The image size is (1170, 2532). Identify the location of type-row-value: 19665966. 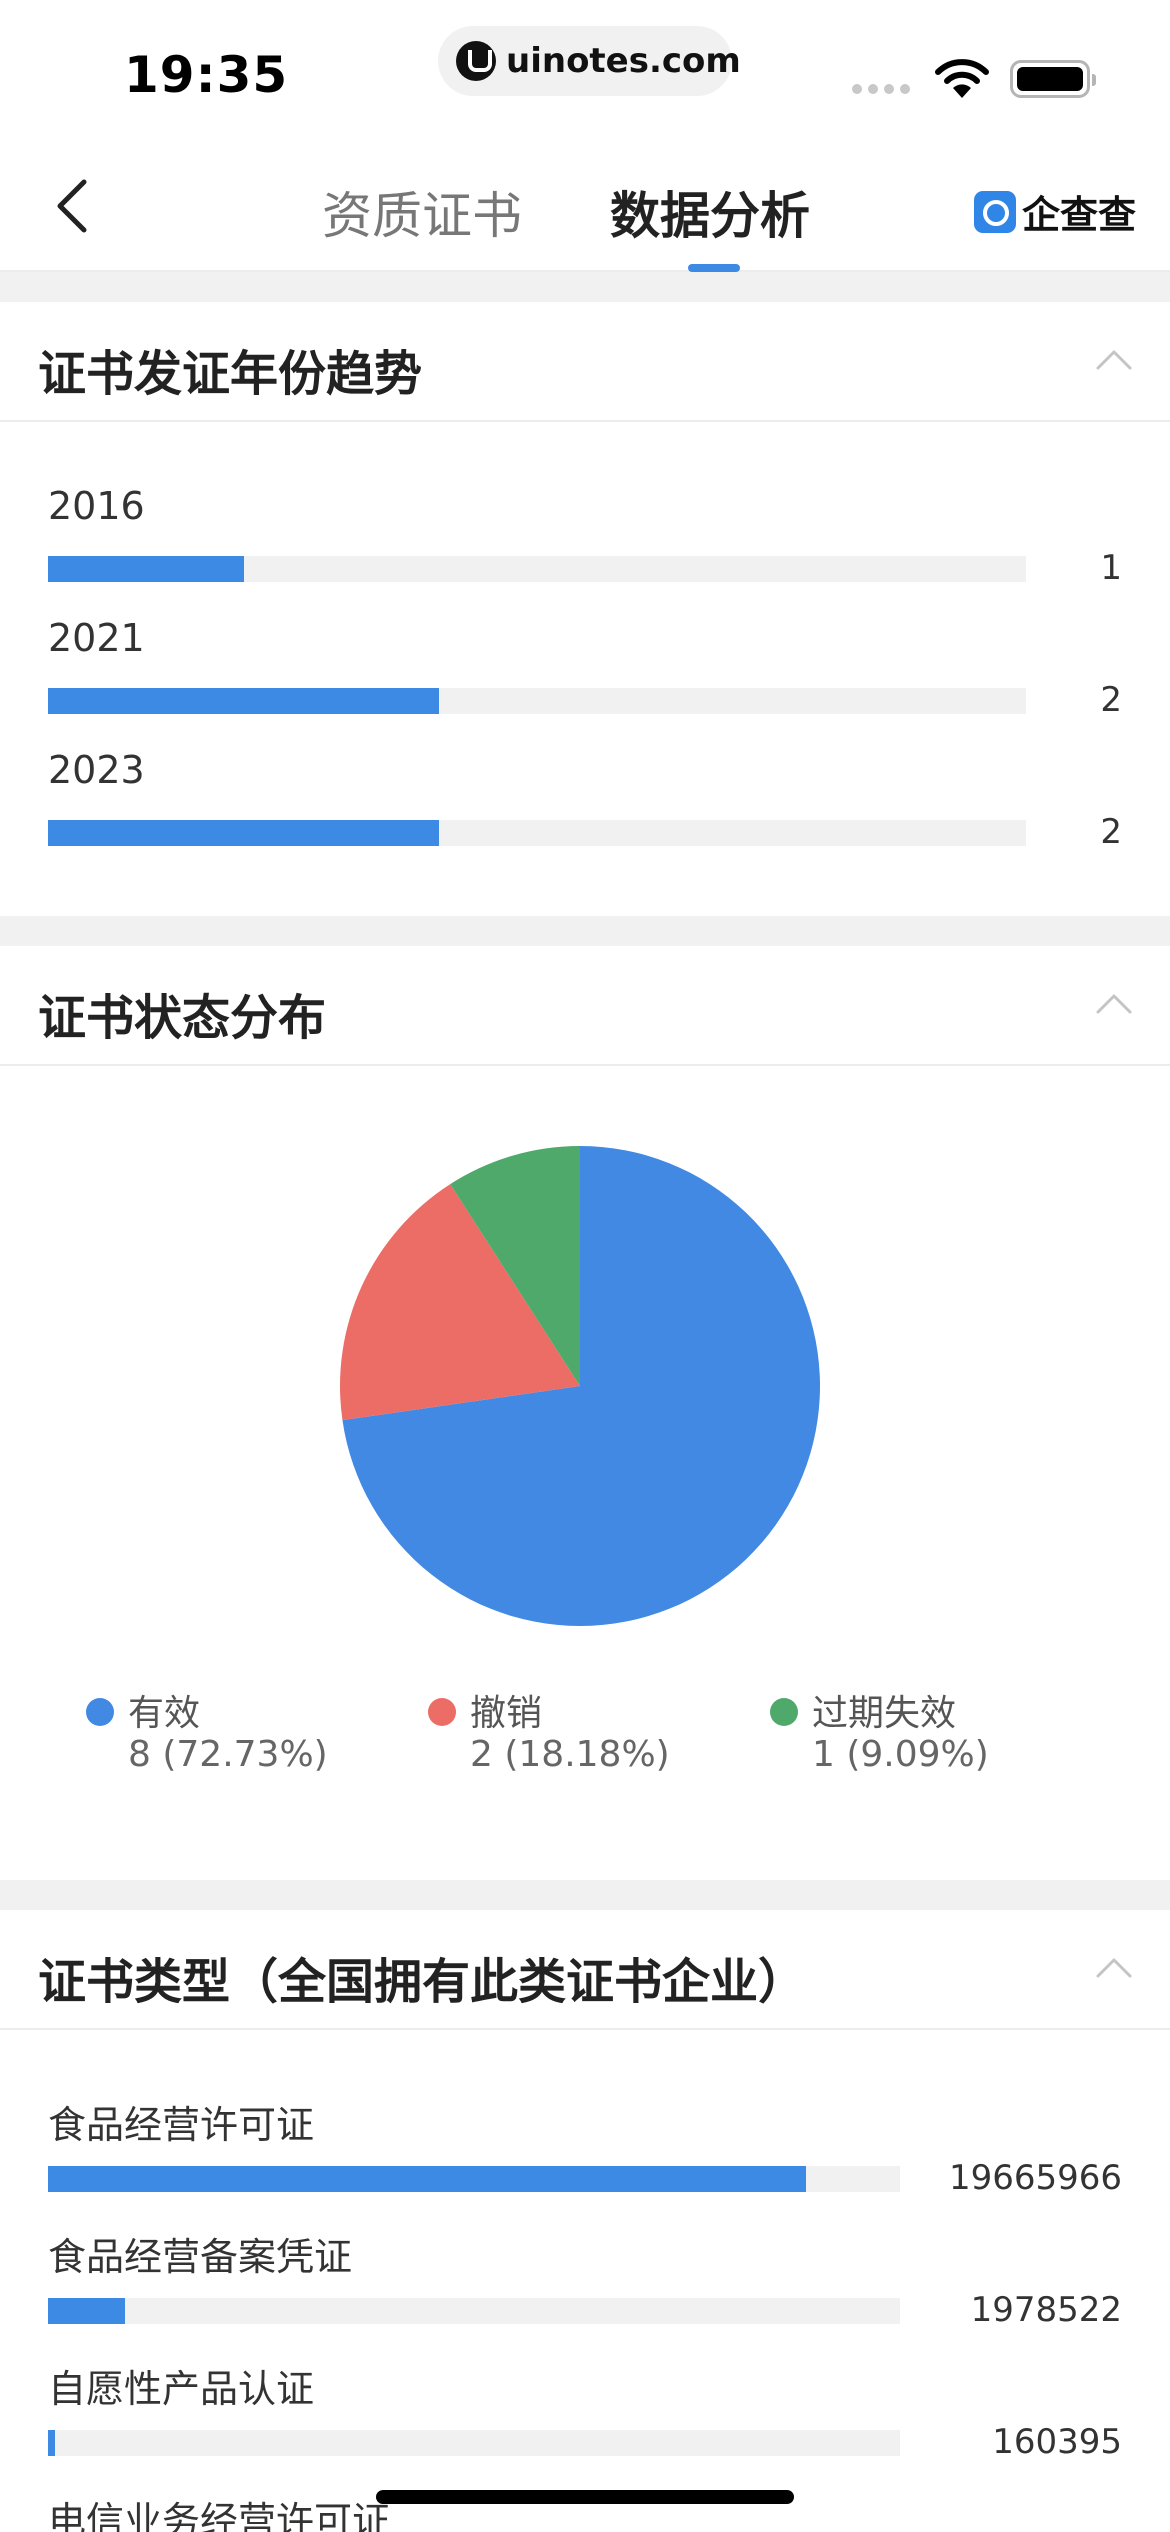
(1035, 2178).